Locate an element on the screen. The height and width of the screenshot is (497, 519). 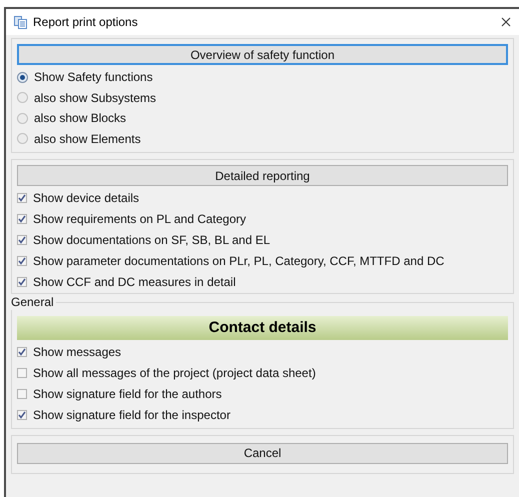
option-label: Show all messages of the project (project data sheet) is located at coordinates (174, 373).